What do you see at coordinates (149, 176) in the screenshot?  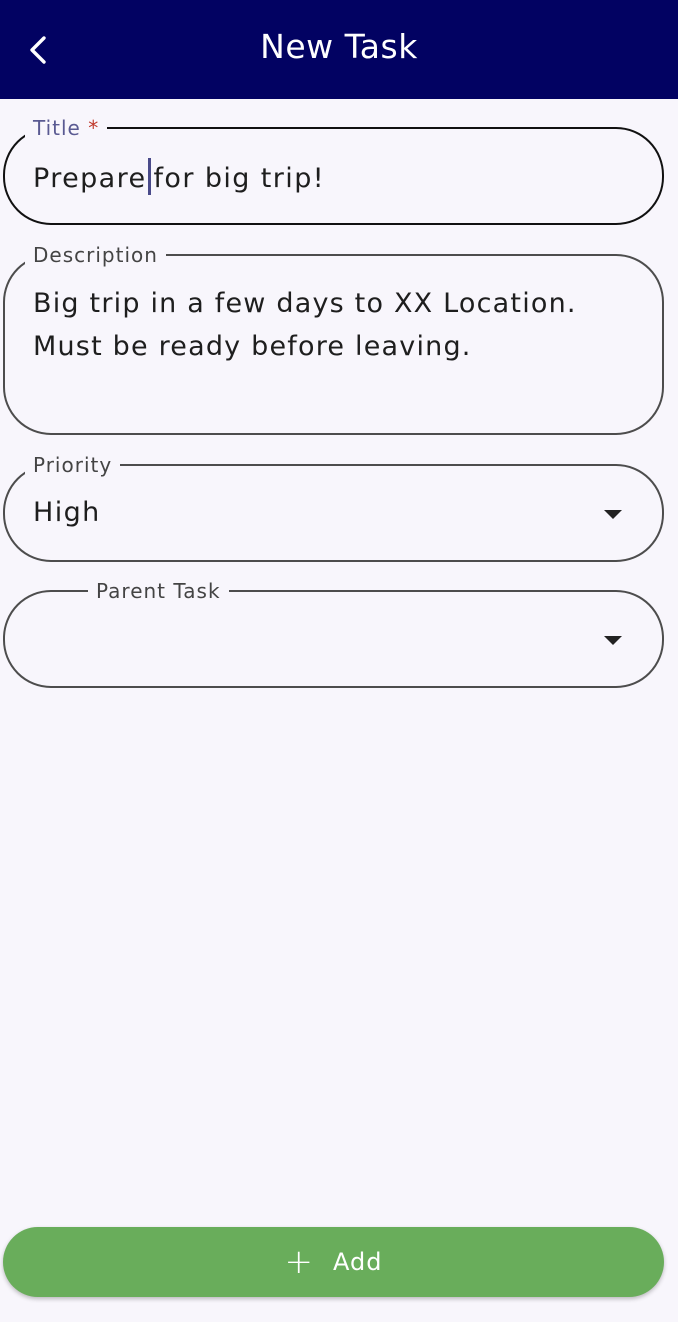 I see `text-cursor` at bounding box center [149, 176].